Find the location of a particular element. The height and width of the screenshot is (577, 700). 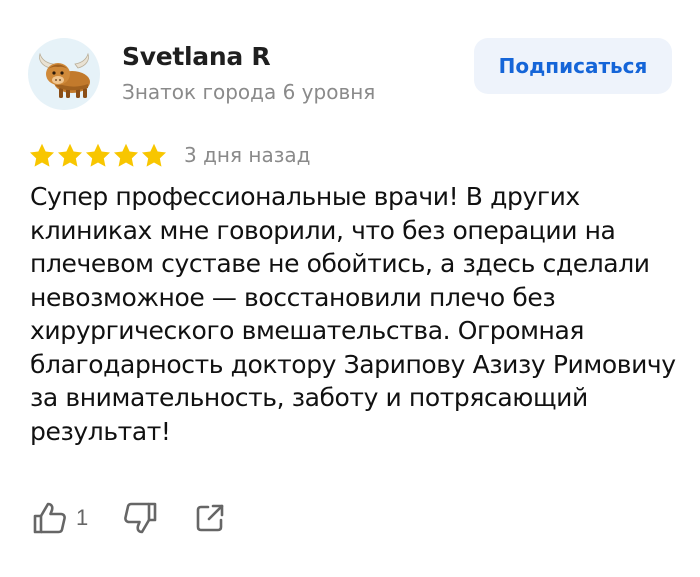

share-icon is located at coordinates (210, 518).